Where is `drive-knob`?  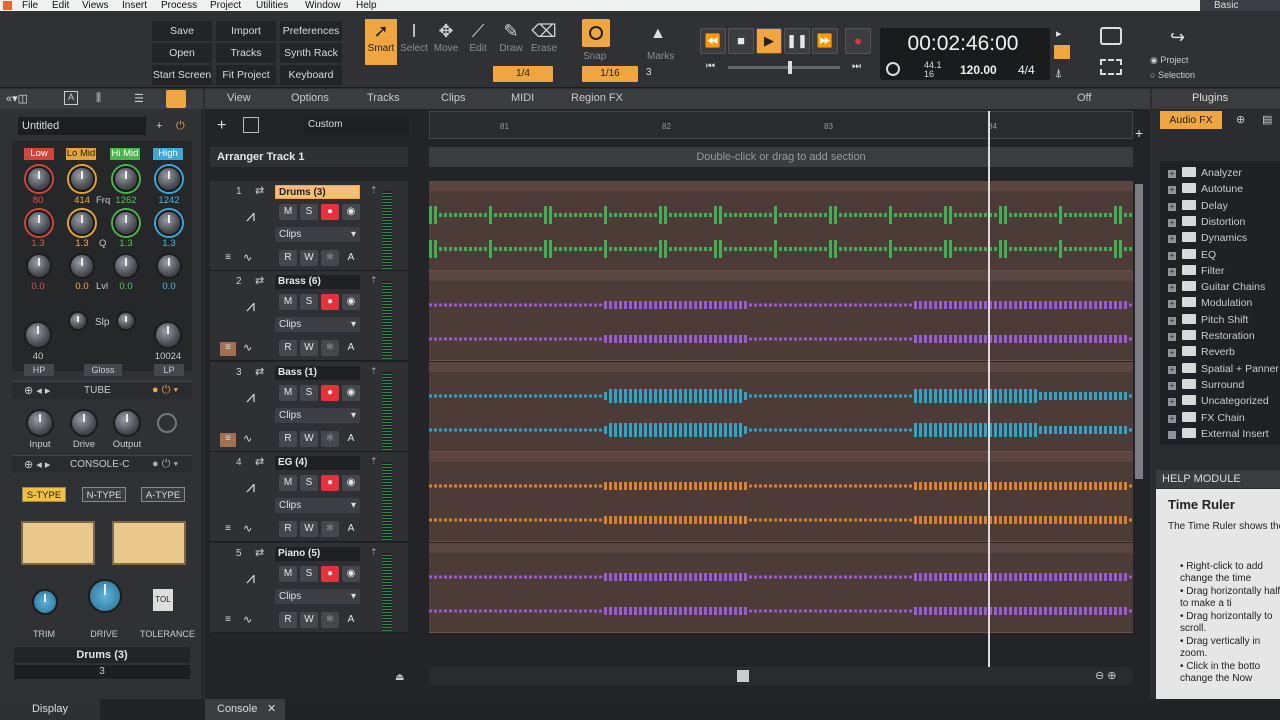
drive-knob is located at coordinates (105, 596).